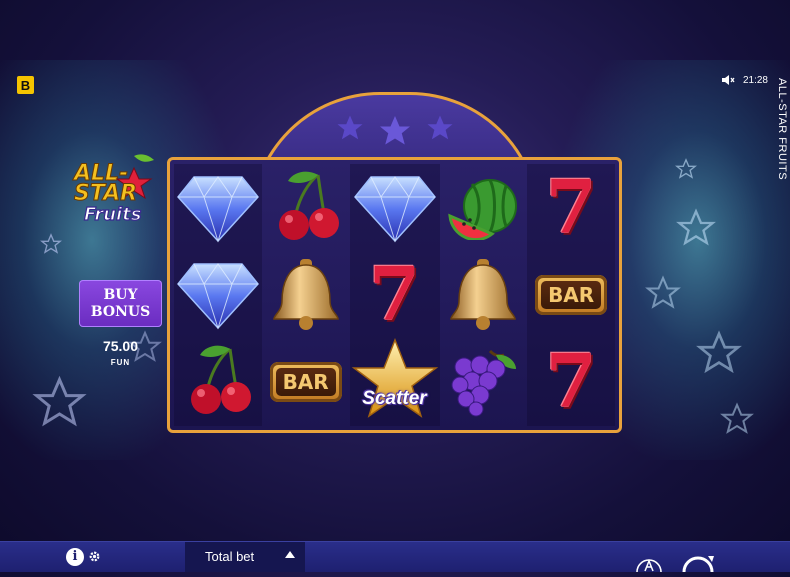 This screenshot has height=577, width=790. What do you see at coordinates (113, 214) in the screenshot?
I see `logo-line3: Fruits` at bounding box center [113, 214].